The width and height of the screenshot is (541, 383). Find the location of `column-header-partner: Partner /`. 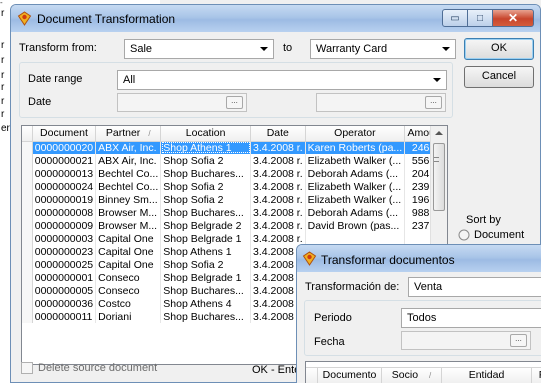

column-header-partner: Partner / is located at coordinates (128, 134).